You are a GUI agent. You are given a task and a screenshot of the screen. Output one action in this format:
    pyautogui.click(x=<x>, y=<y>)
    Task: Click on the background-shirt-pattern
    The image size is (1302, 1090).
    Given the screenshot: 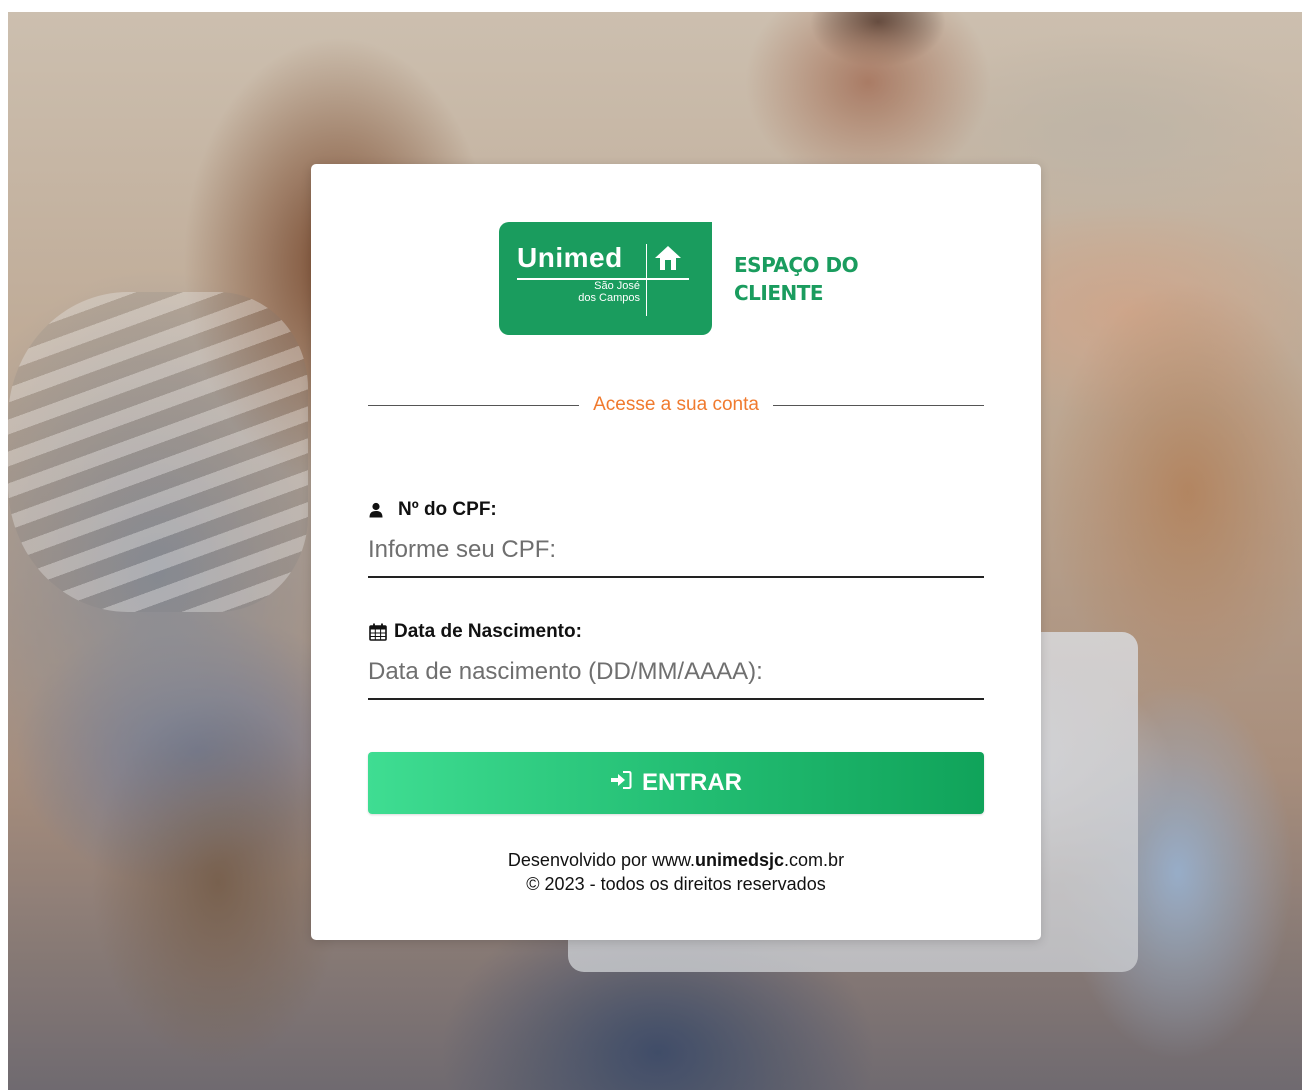 What is the action you would take?
    pyautogui.click(x=158, y=452)
    